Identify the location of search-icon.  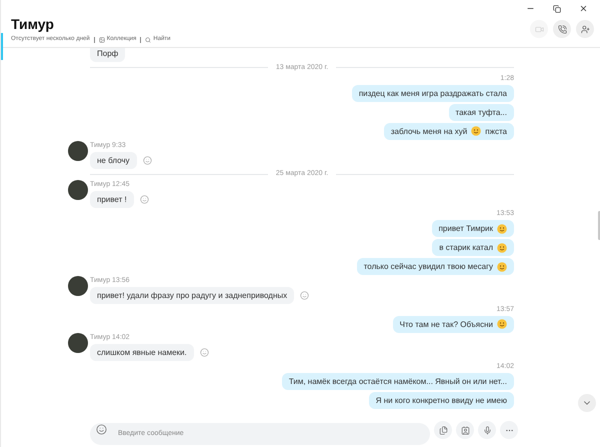
(148, 39).